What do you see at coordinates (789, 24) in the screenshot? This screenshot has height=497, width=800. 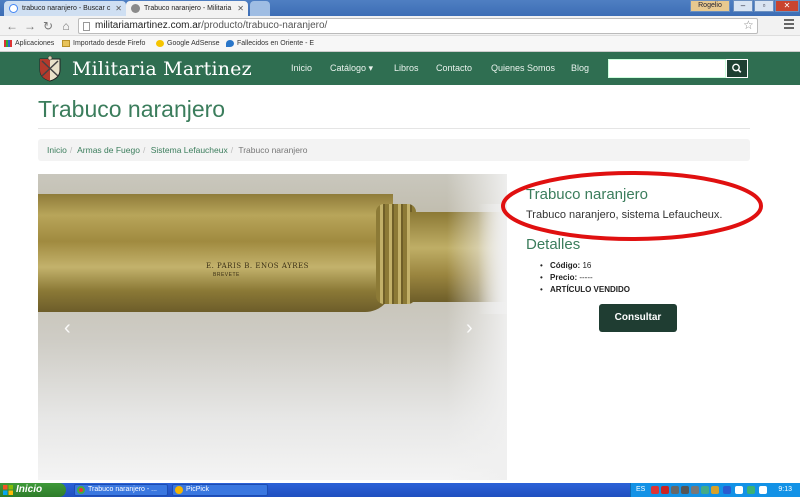 I see `menu-icon` at bounding box center [789, 24].